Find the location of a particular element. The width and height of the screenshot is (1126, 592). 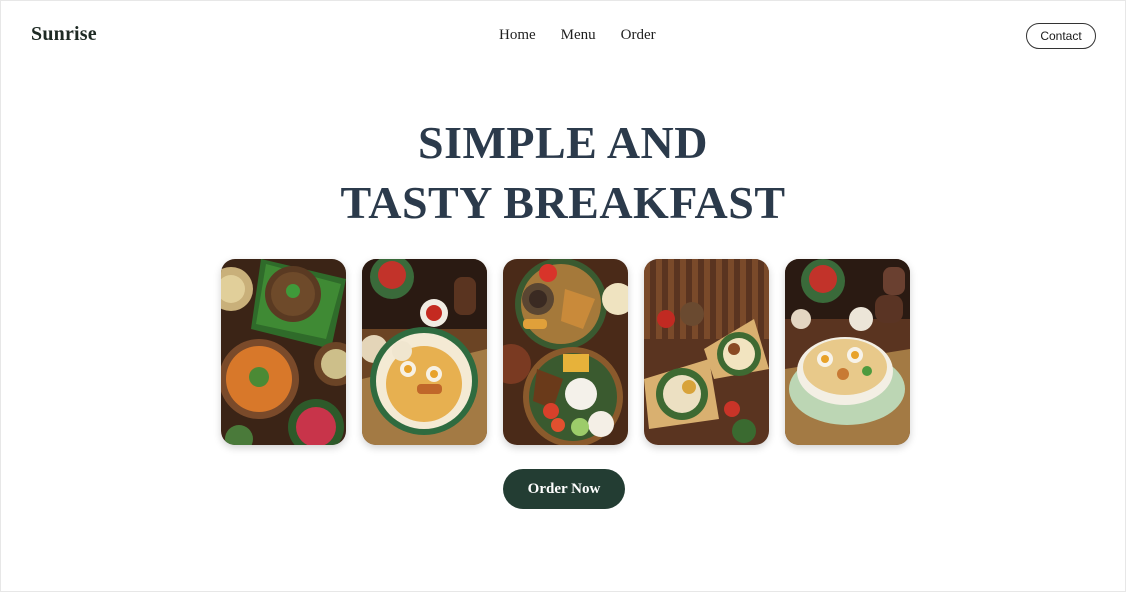

brand-logo: Sunrise is located at coordinates (64, 34).